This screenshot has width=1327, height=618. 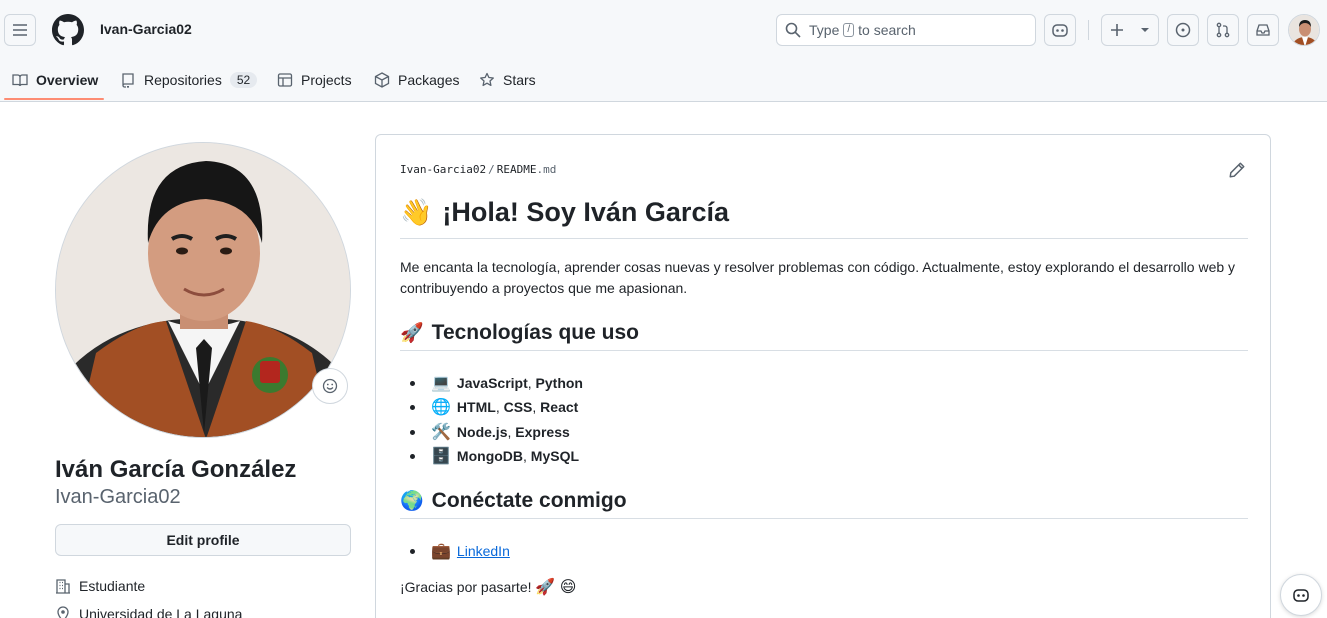 I want to click on readme-title-text: ¡Hola! Soy Iván García, so click(x=585, y=212).